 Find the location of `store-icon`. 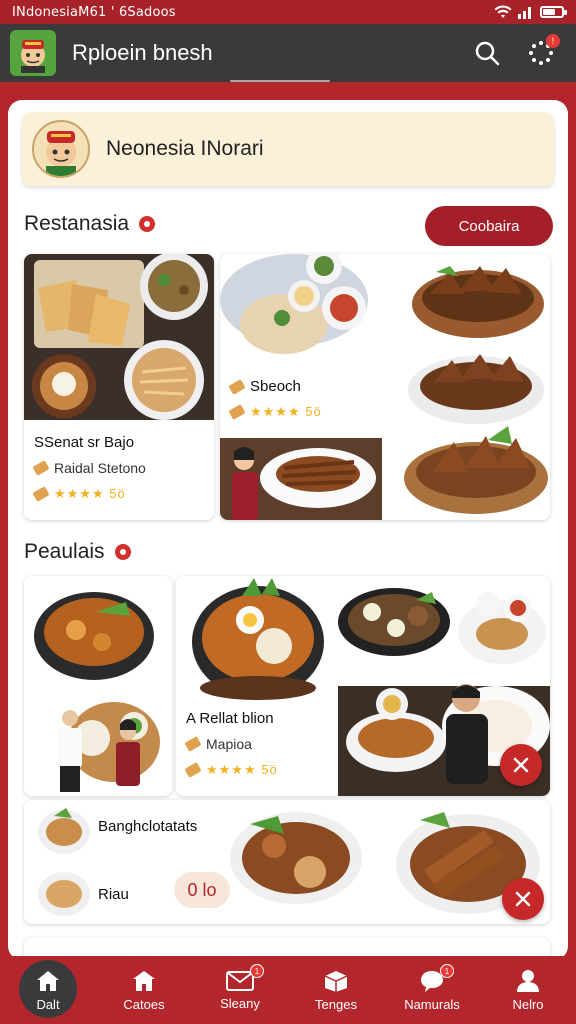

store-icon is located at coordinates (144, 980).